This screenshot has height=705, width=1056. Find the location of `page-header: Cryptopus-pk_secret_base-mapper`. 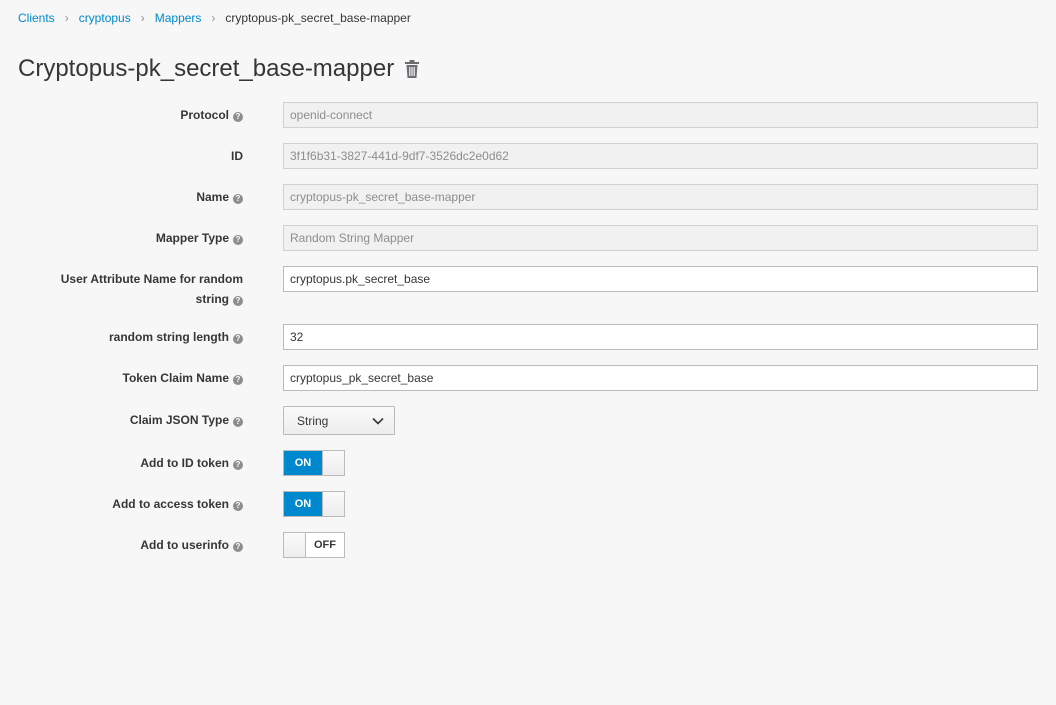

page-header: Cryptopus-pk_secret_base-mapper is located at coordinates (219, 69).